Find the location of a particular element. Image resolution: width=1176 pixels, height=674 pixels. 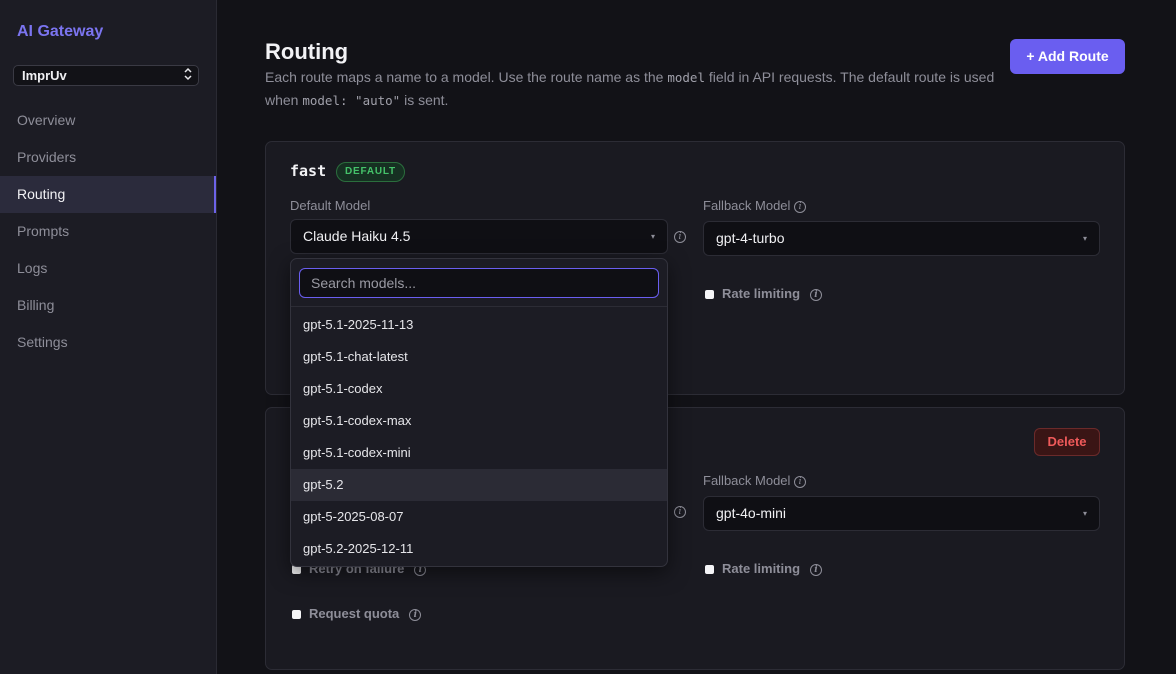

fallback-model-value: gpt-4o-mini is located at coordinates (751, 513).